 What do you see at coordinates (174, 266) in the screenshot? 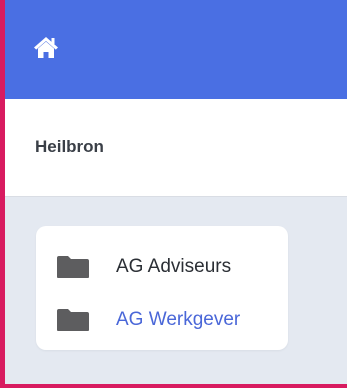
I see `folder-label: AG Adviseurs` at bounding box center [174, 266].